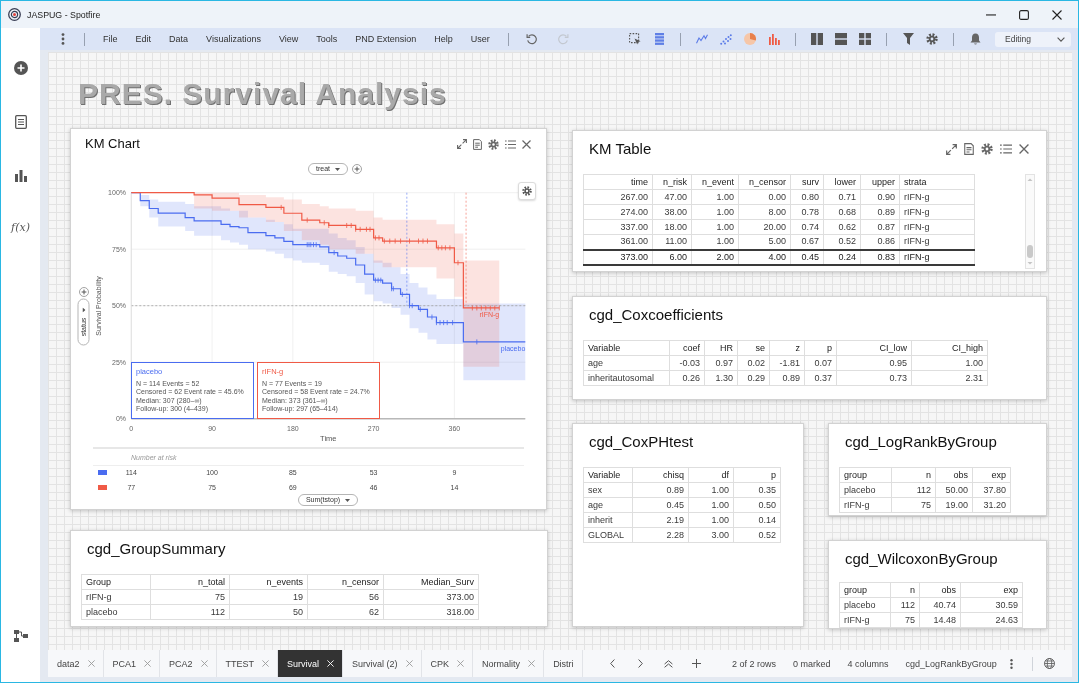 The height and width of the screenshot is (683, 1079). What do you see at coordinates (921, 559) in the screenshot?
I see `panel-title: cgd_WilcoxonByGroup` at bounding box center [921, 559].